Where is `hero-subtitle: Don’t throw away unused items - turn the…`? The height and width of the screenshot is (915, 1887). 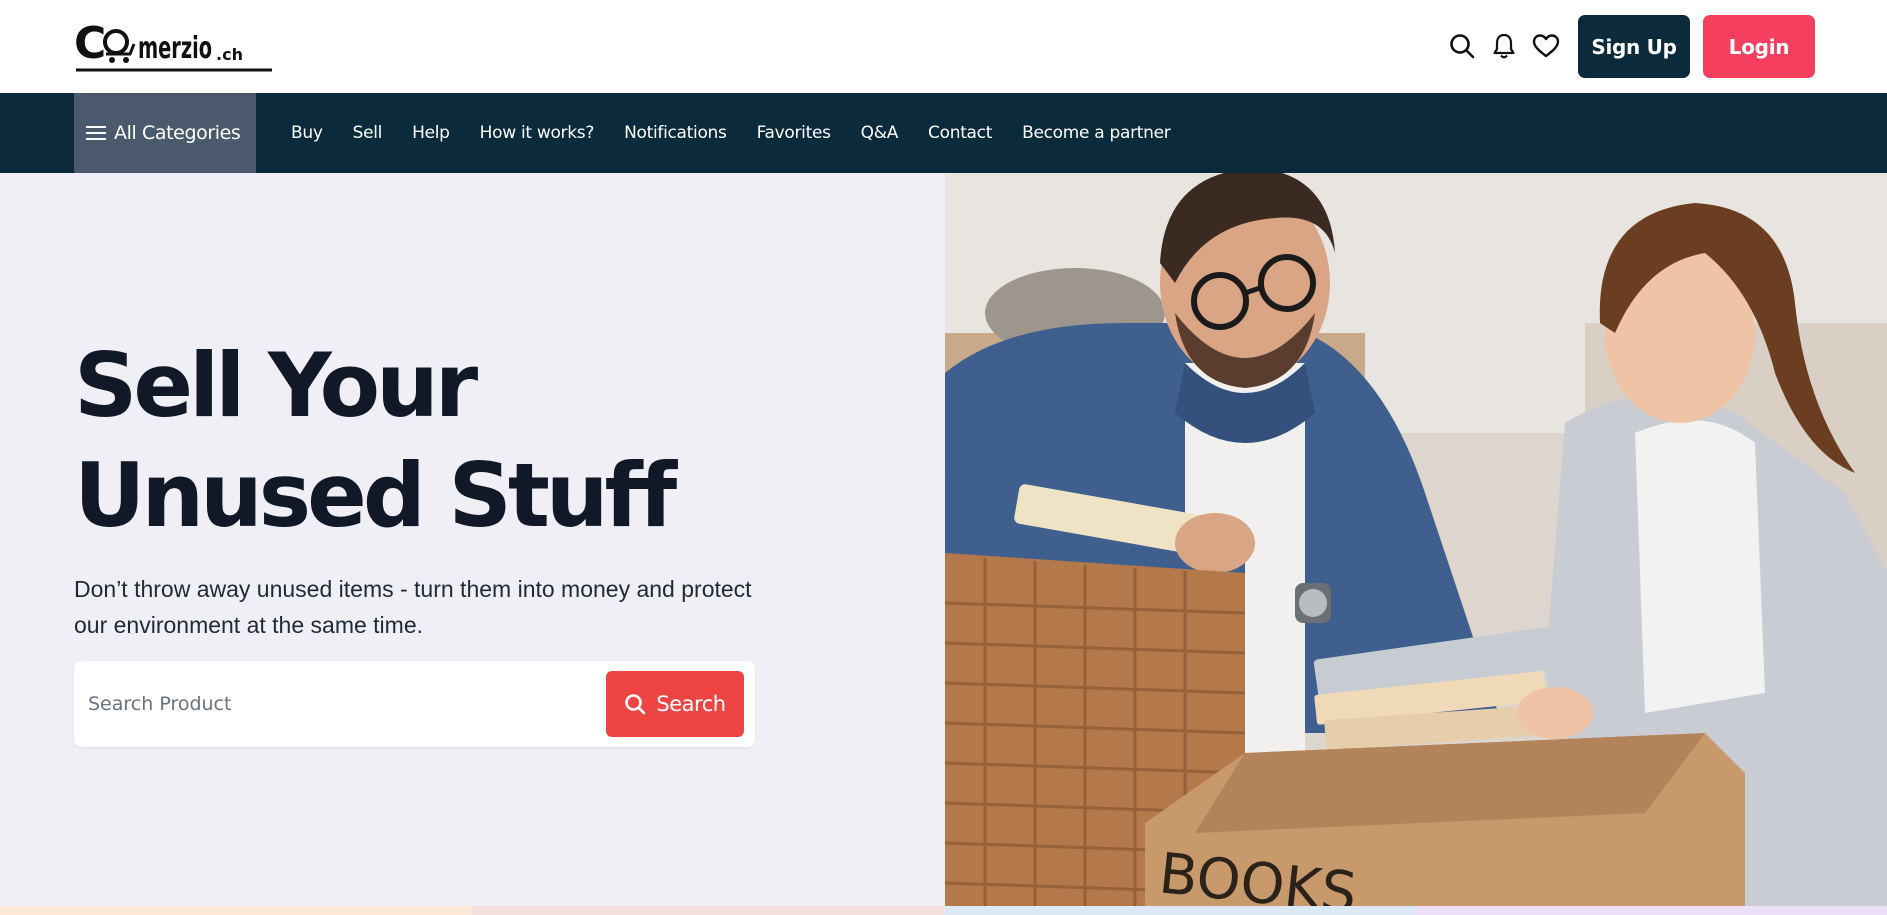 hero-subtitle: Don’t throw away unused items - turn the… is located at coordinates (413, 607).